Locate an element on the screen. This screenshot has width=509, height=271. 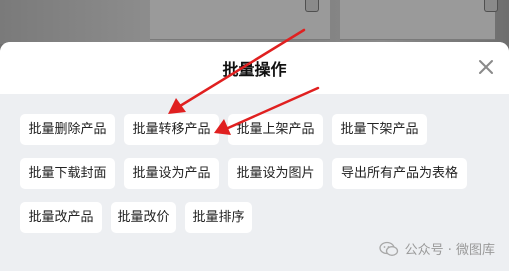
op-batch-set-product: 批量设为产品 is located at coordinates (171, 173).